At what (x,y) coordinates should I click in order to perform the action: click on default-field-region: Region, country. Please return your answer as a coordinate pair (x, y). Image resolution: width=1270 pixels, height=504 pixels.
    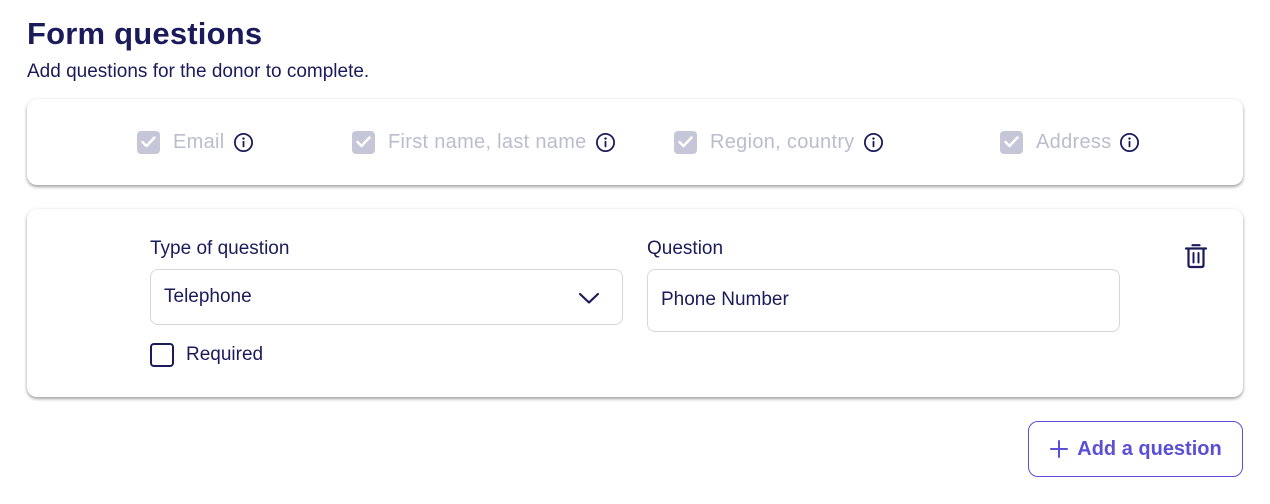
    Looking at the image, I should click on (779, 142).